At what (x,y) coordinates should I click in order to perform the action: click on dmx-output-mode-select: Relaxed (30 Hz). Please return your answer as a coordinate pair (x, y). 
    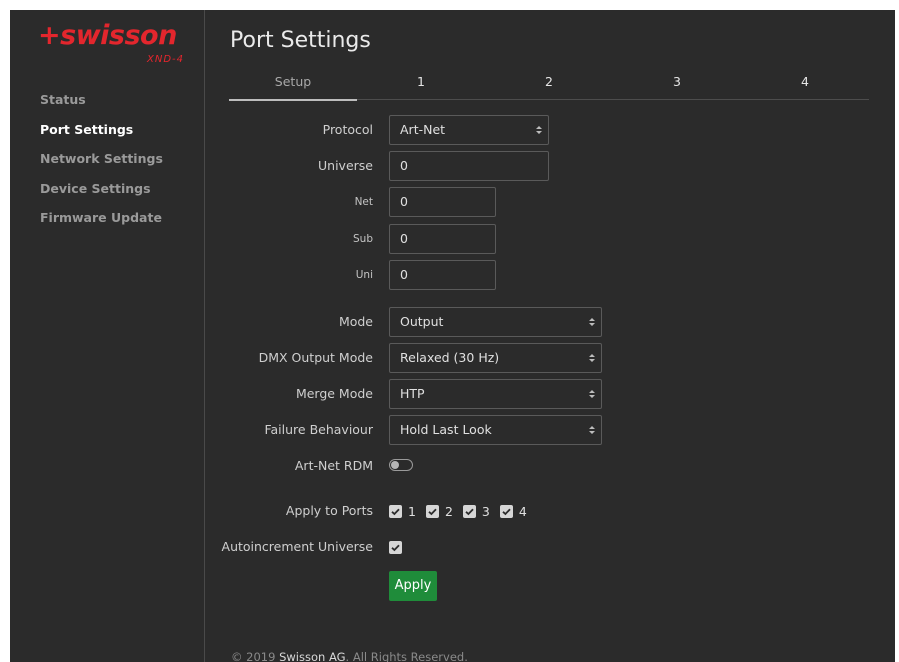
    Looking at the image, I should click on (495, 358).